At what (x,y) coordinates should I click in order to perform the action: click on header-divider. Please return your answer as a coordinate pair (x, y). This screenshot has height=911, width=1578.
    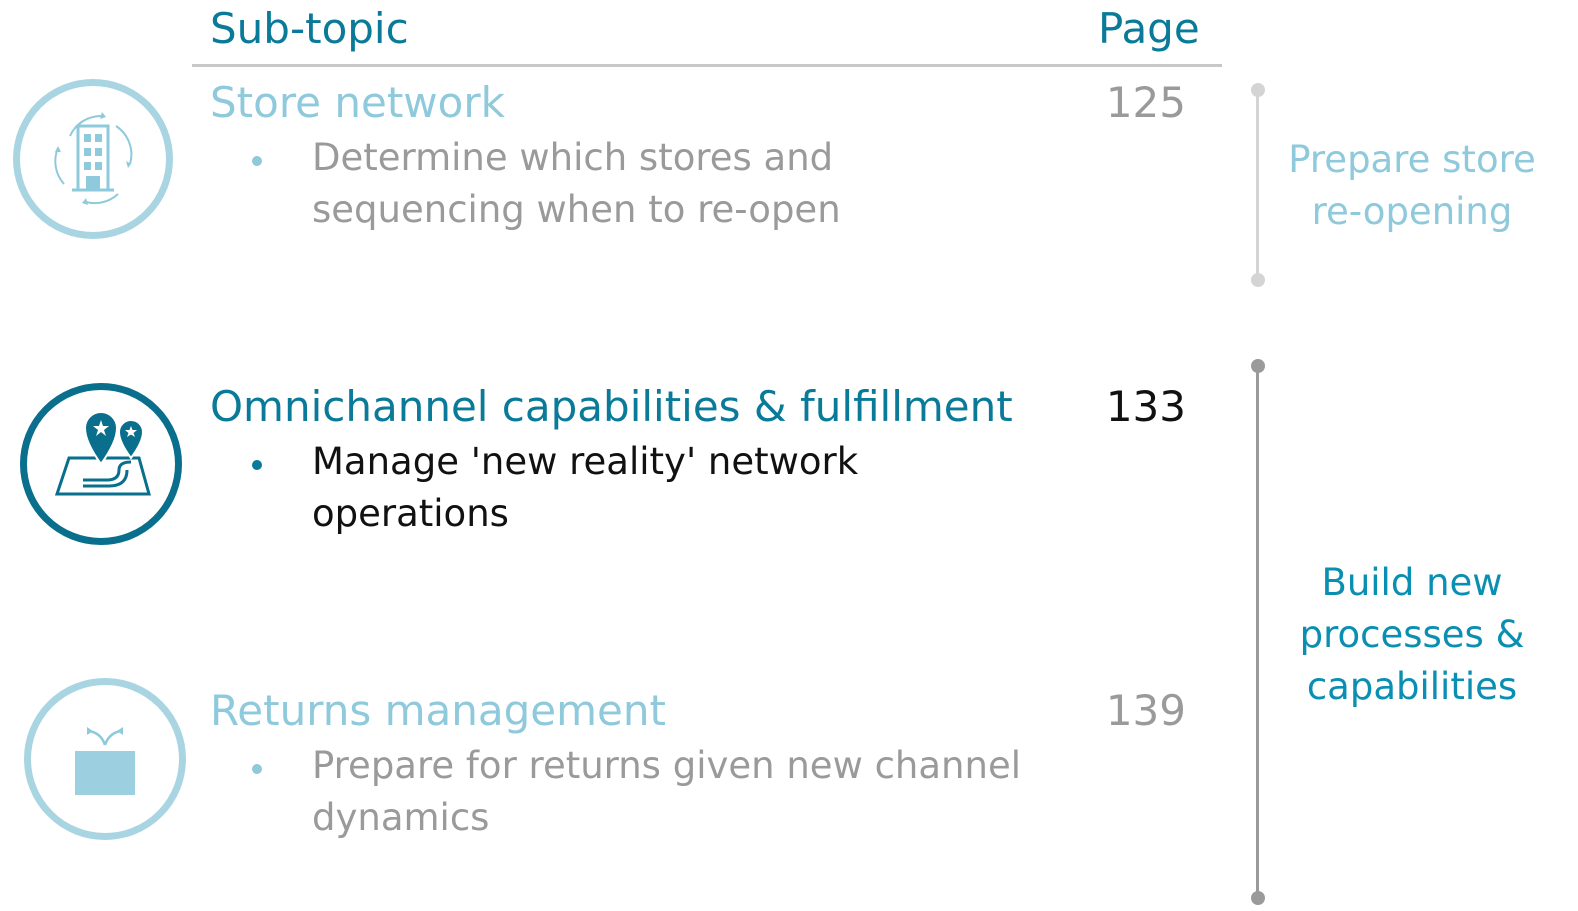
    Looking at the image, I should click on (707, 65).